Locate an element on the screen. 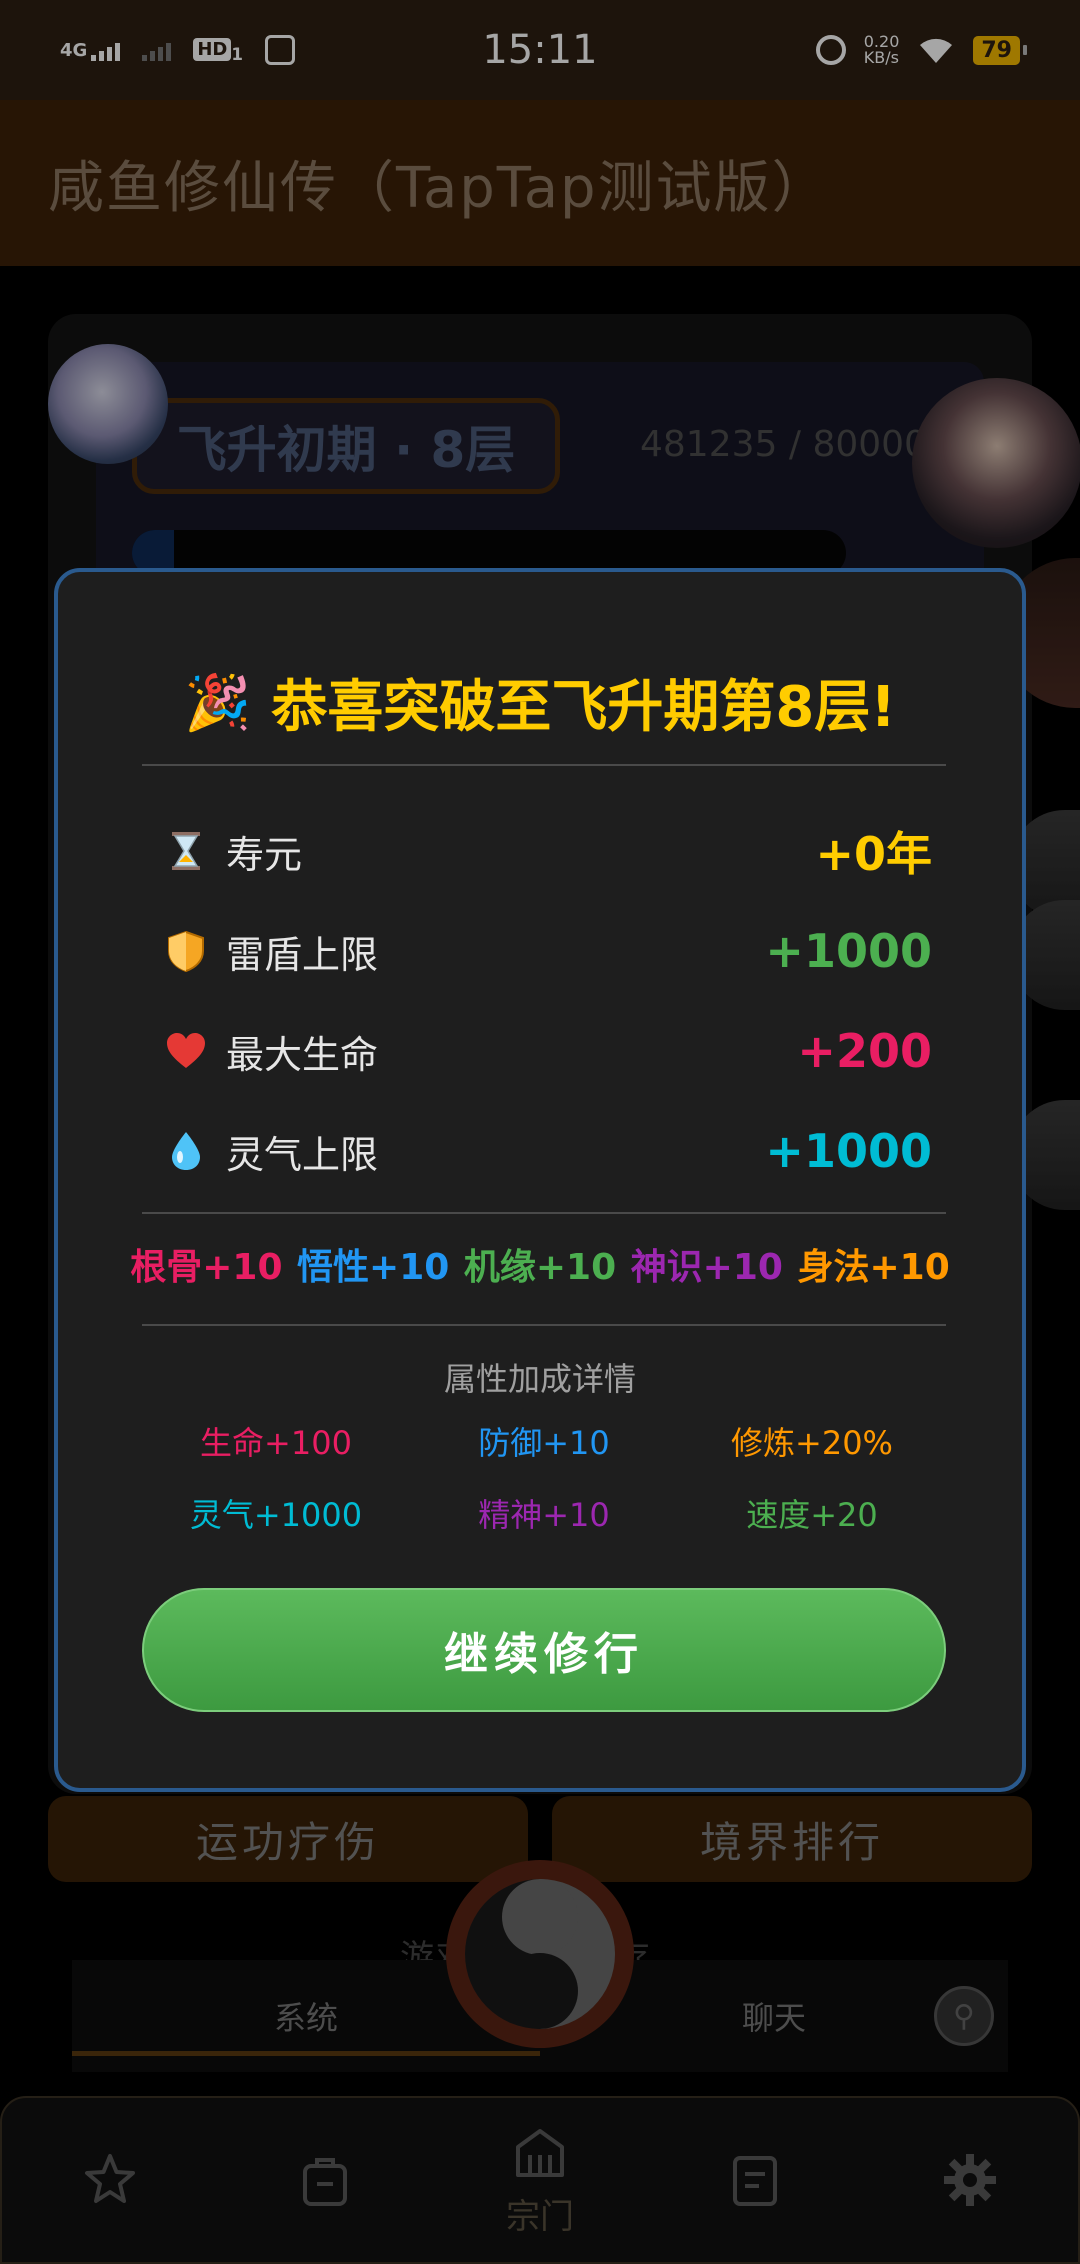 Image resolution: width=1080 pixels, height=2264 pixels. stat-left: 寿元 is located at coordinates (232, 851).